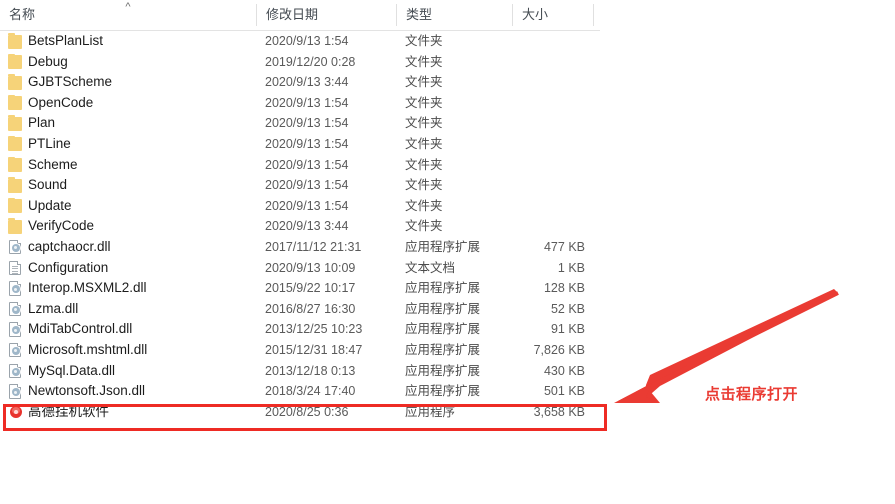 Image resolution: width=895 pixels, height=504 pixels. What do you see at coordinates (292, 14) in the screenshot?
I see `column-header-date-modified-label: 修改日期` at bounding box center [292, 14].